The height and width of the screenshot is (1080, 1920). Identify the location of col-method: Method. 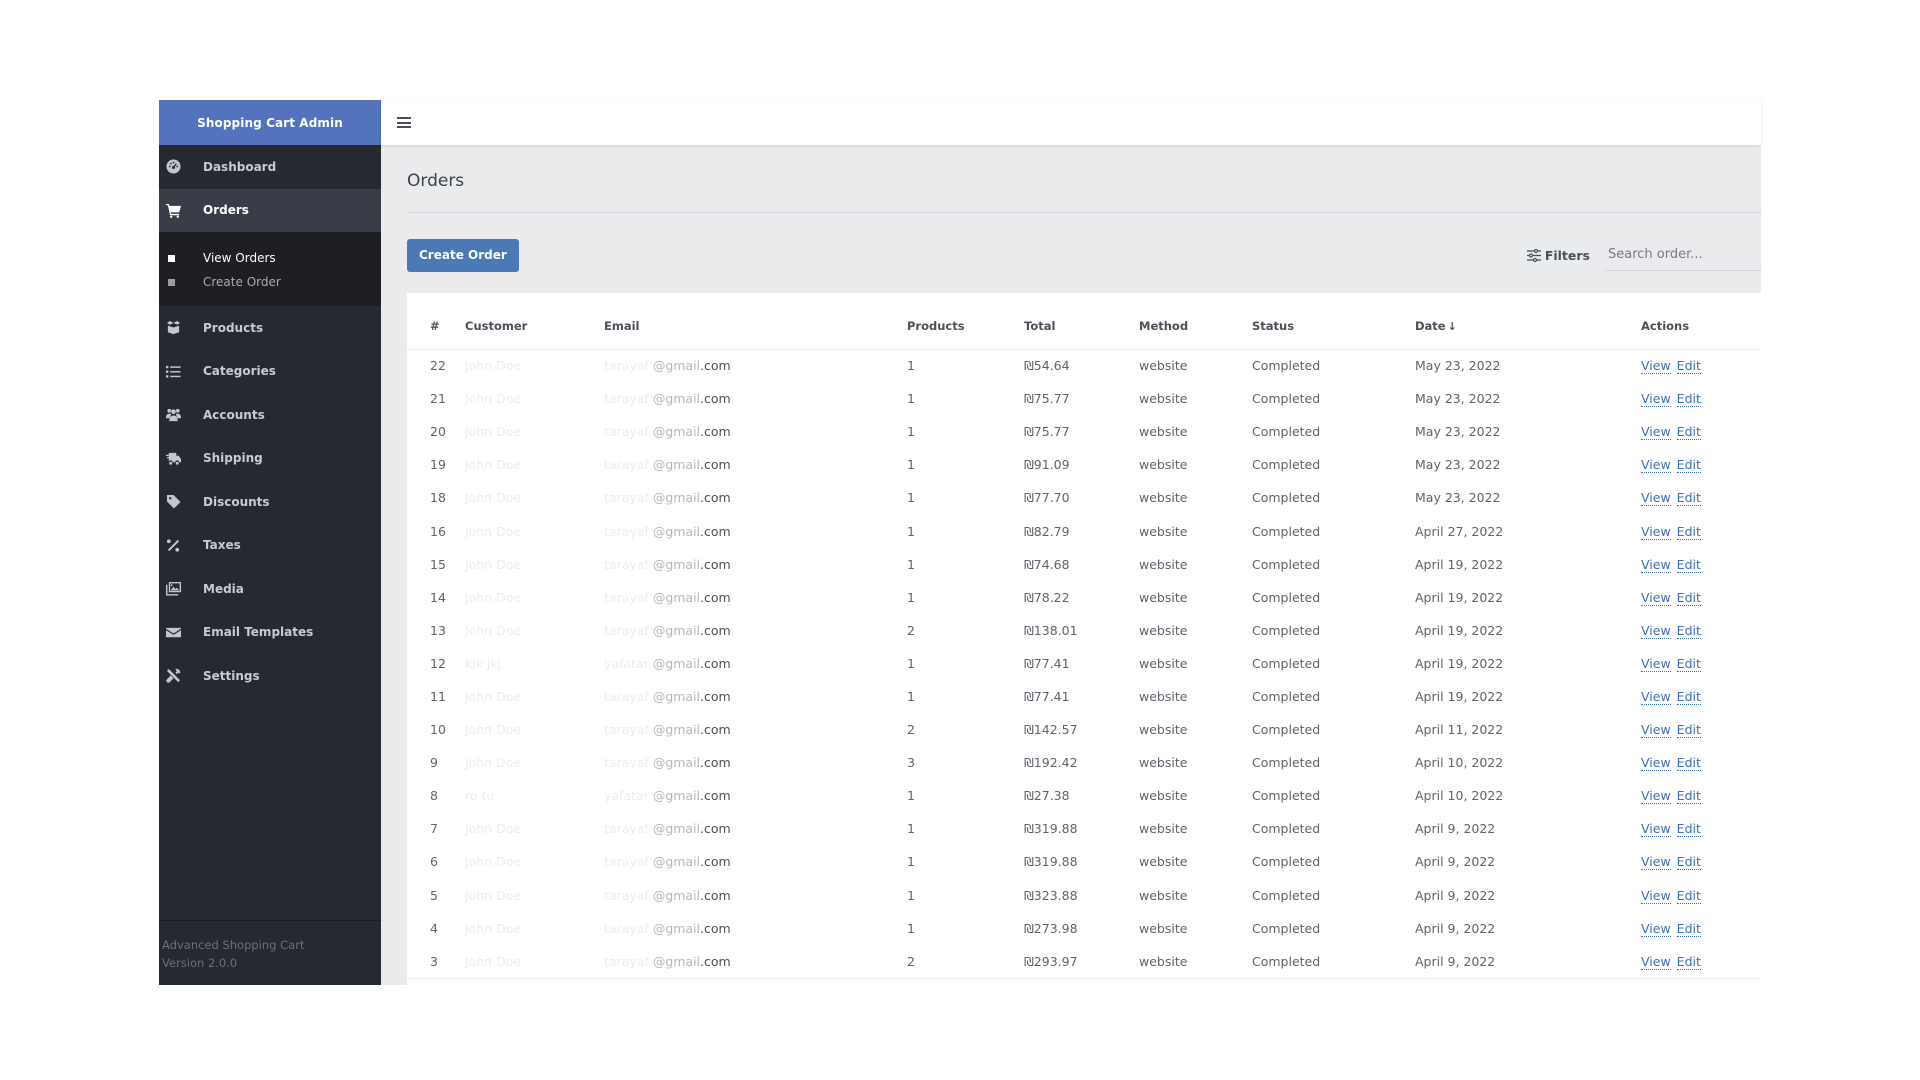
(1195, 326).